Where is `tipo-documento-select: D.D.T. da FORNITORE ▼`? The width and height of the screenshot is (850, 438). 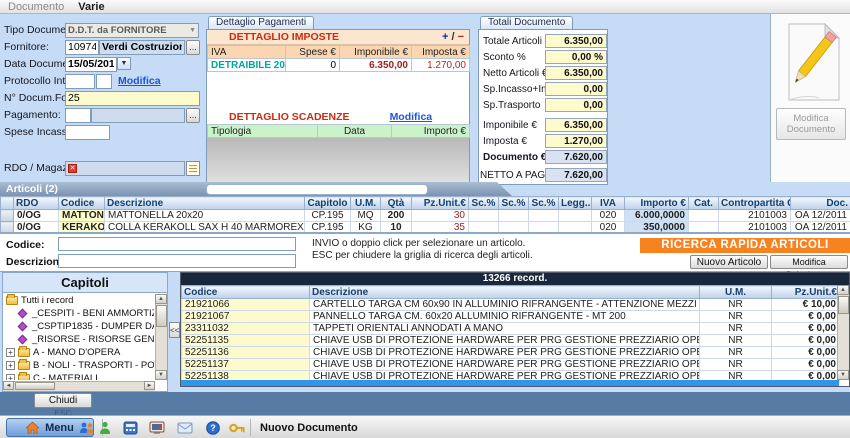 tipo-documento-select: D.D.T. da FORNITORE ▼ is located at coordinates (132, 30).